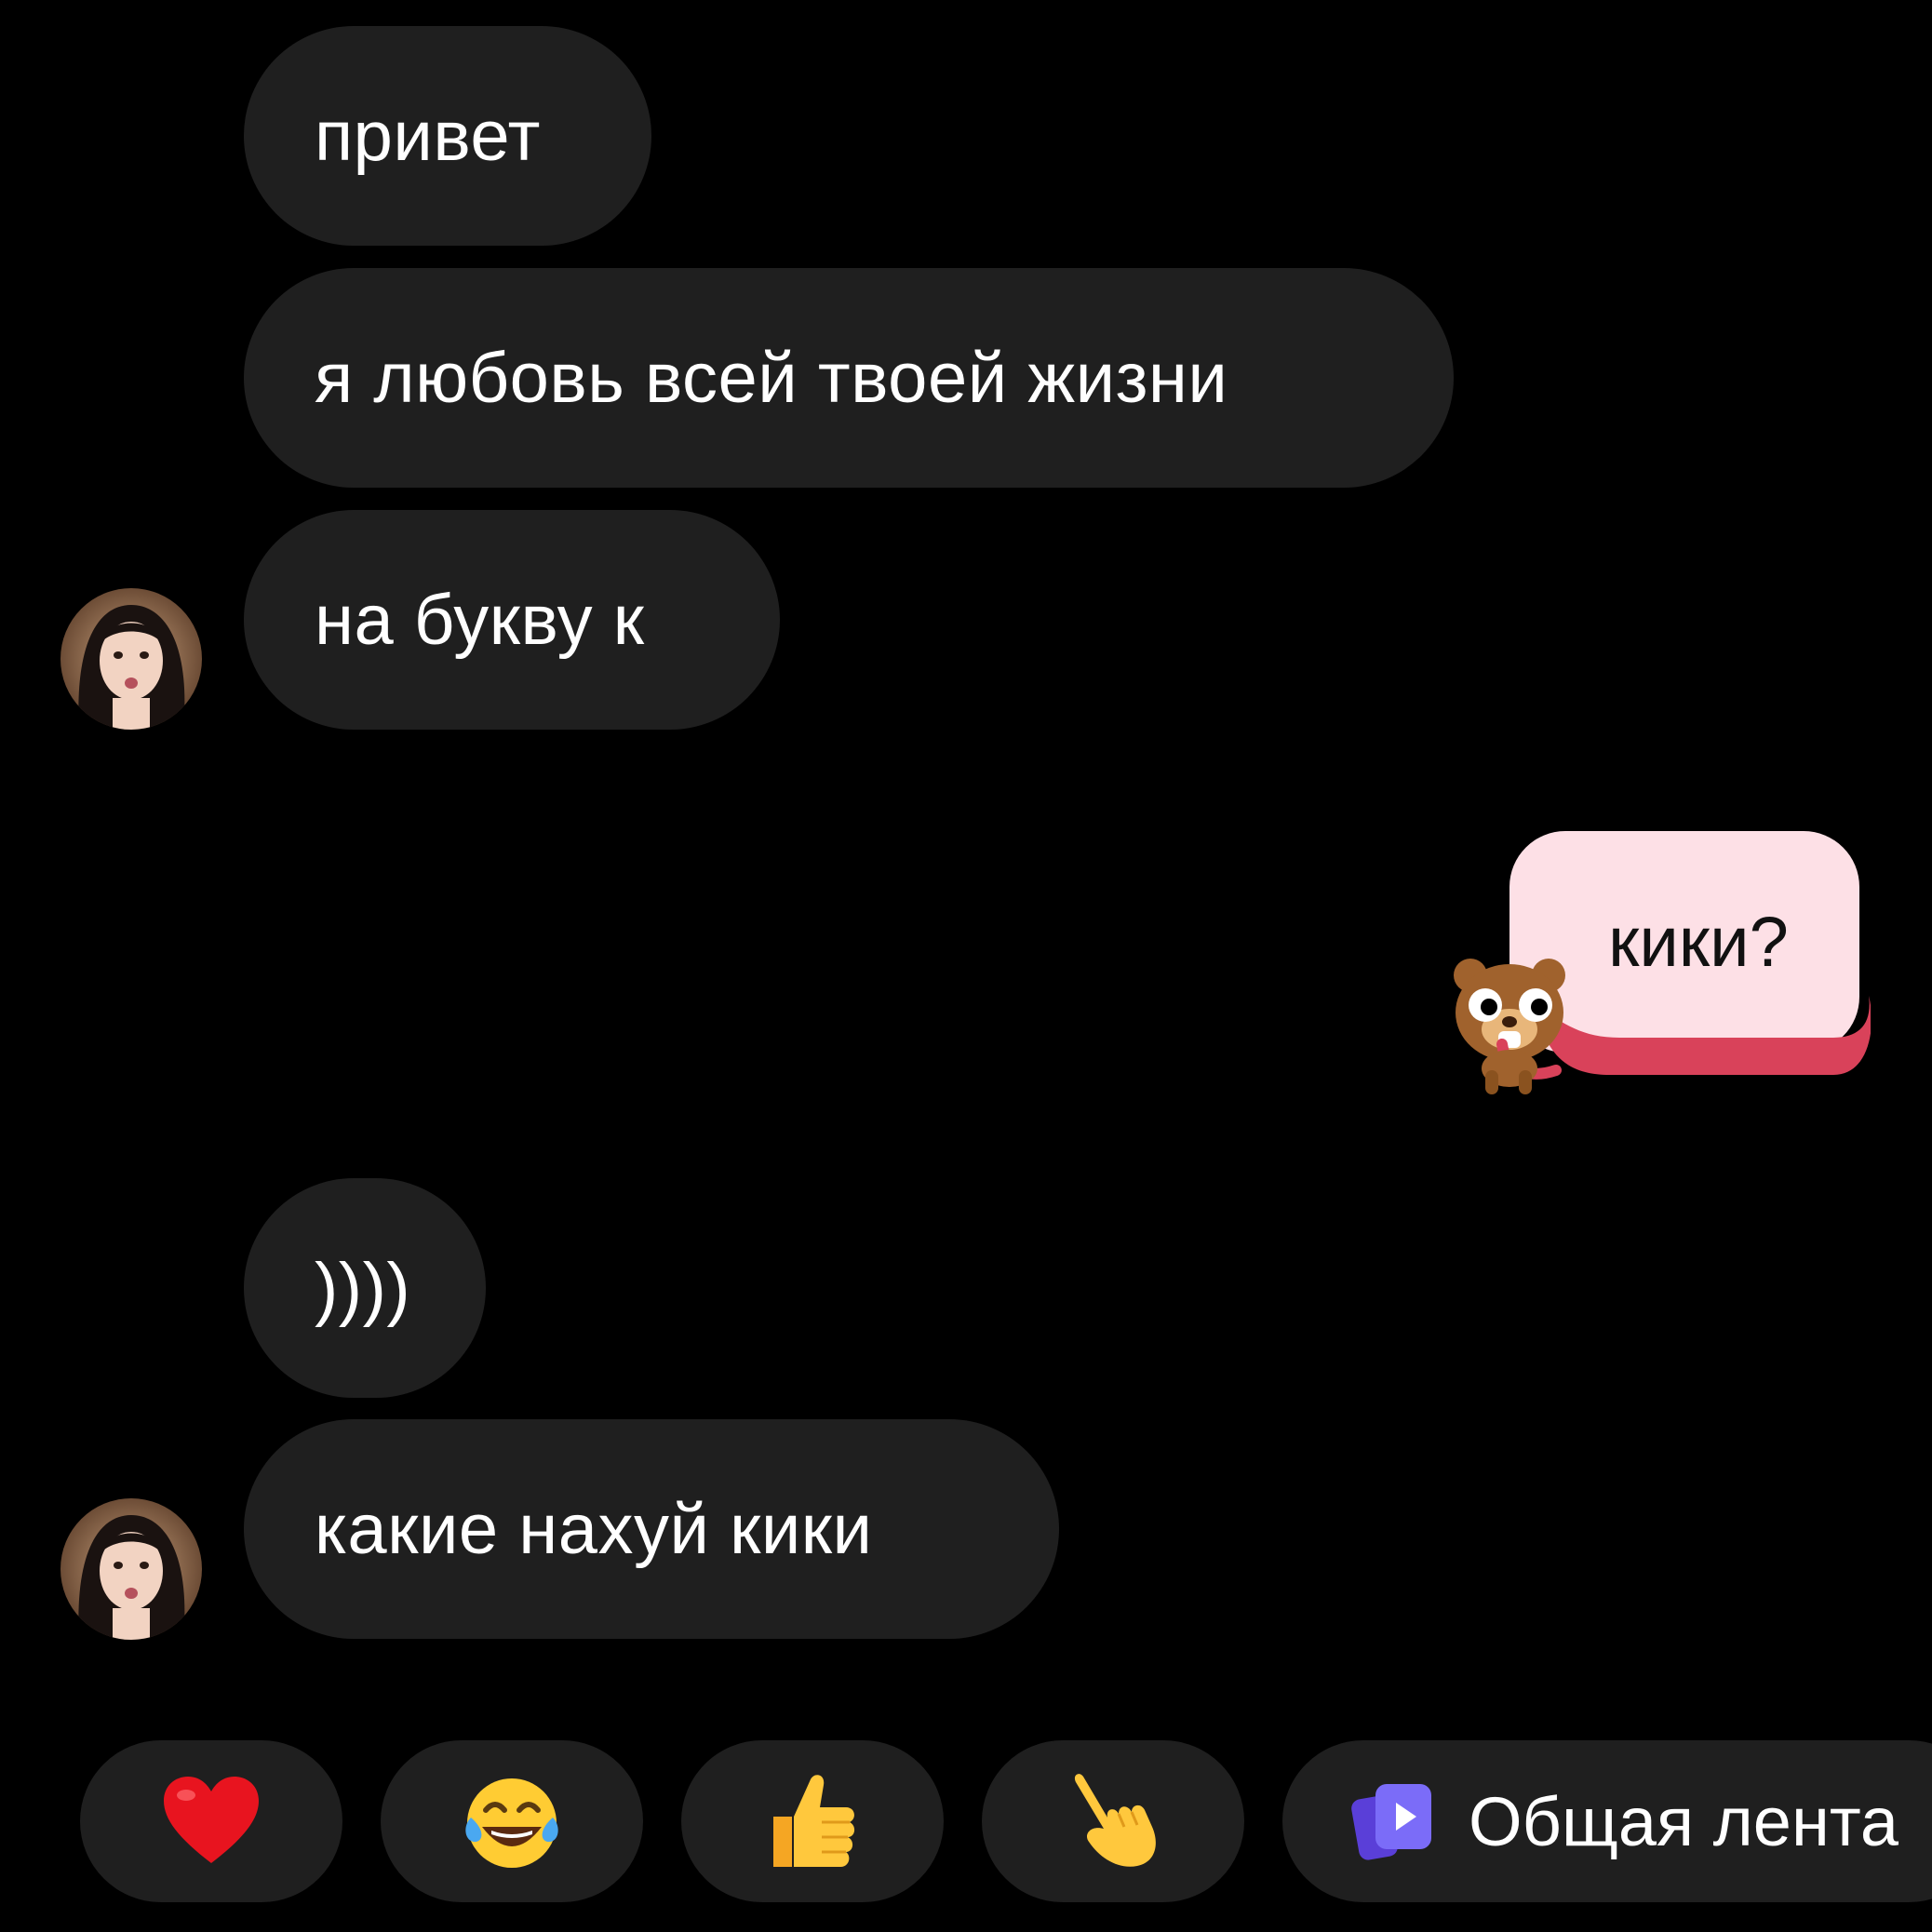  Describe the element at coordinates (1509, 1026) in the screenshot. I see `bear-sticker-icon` at that location.